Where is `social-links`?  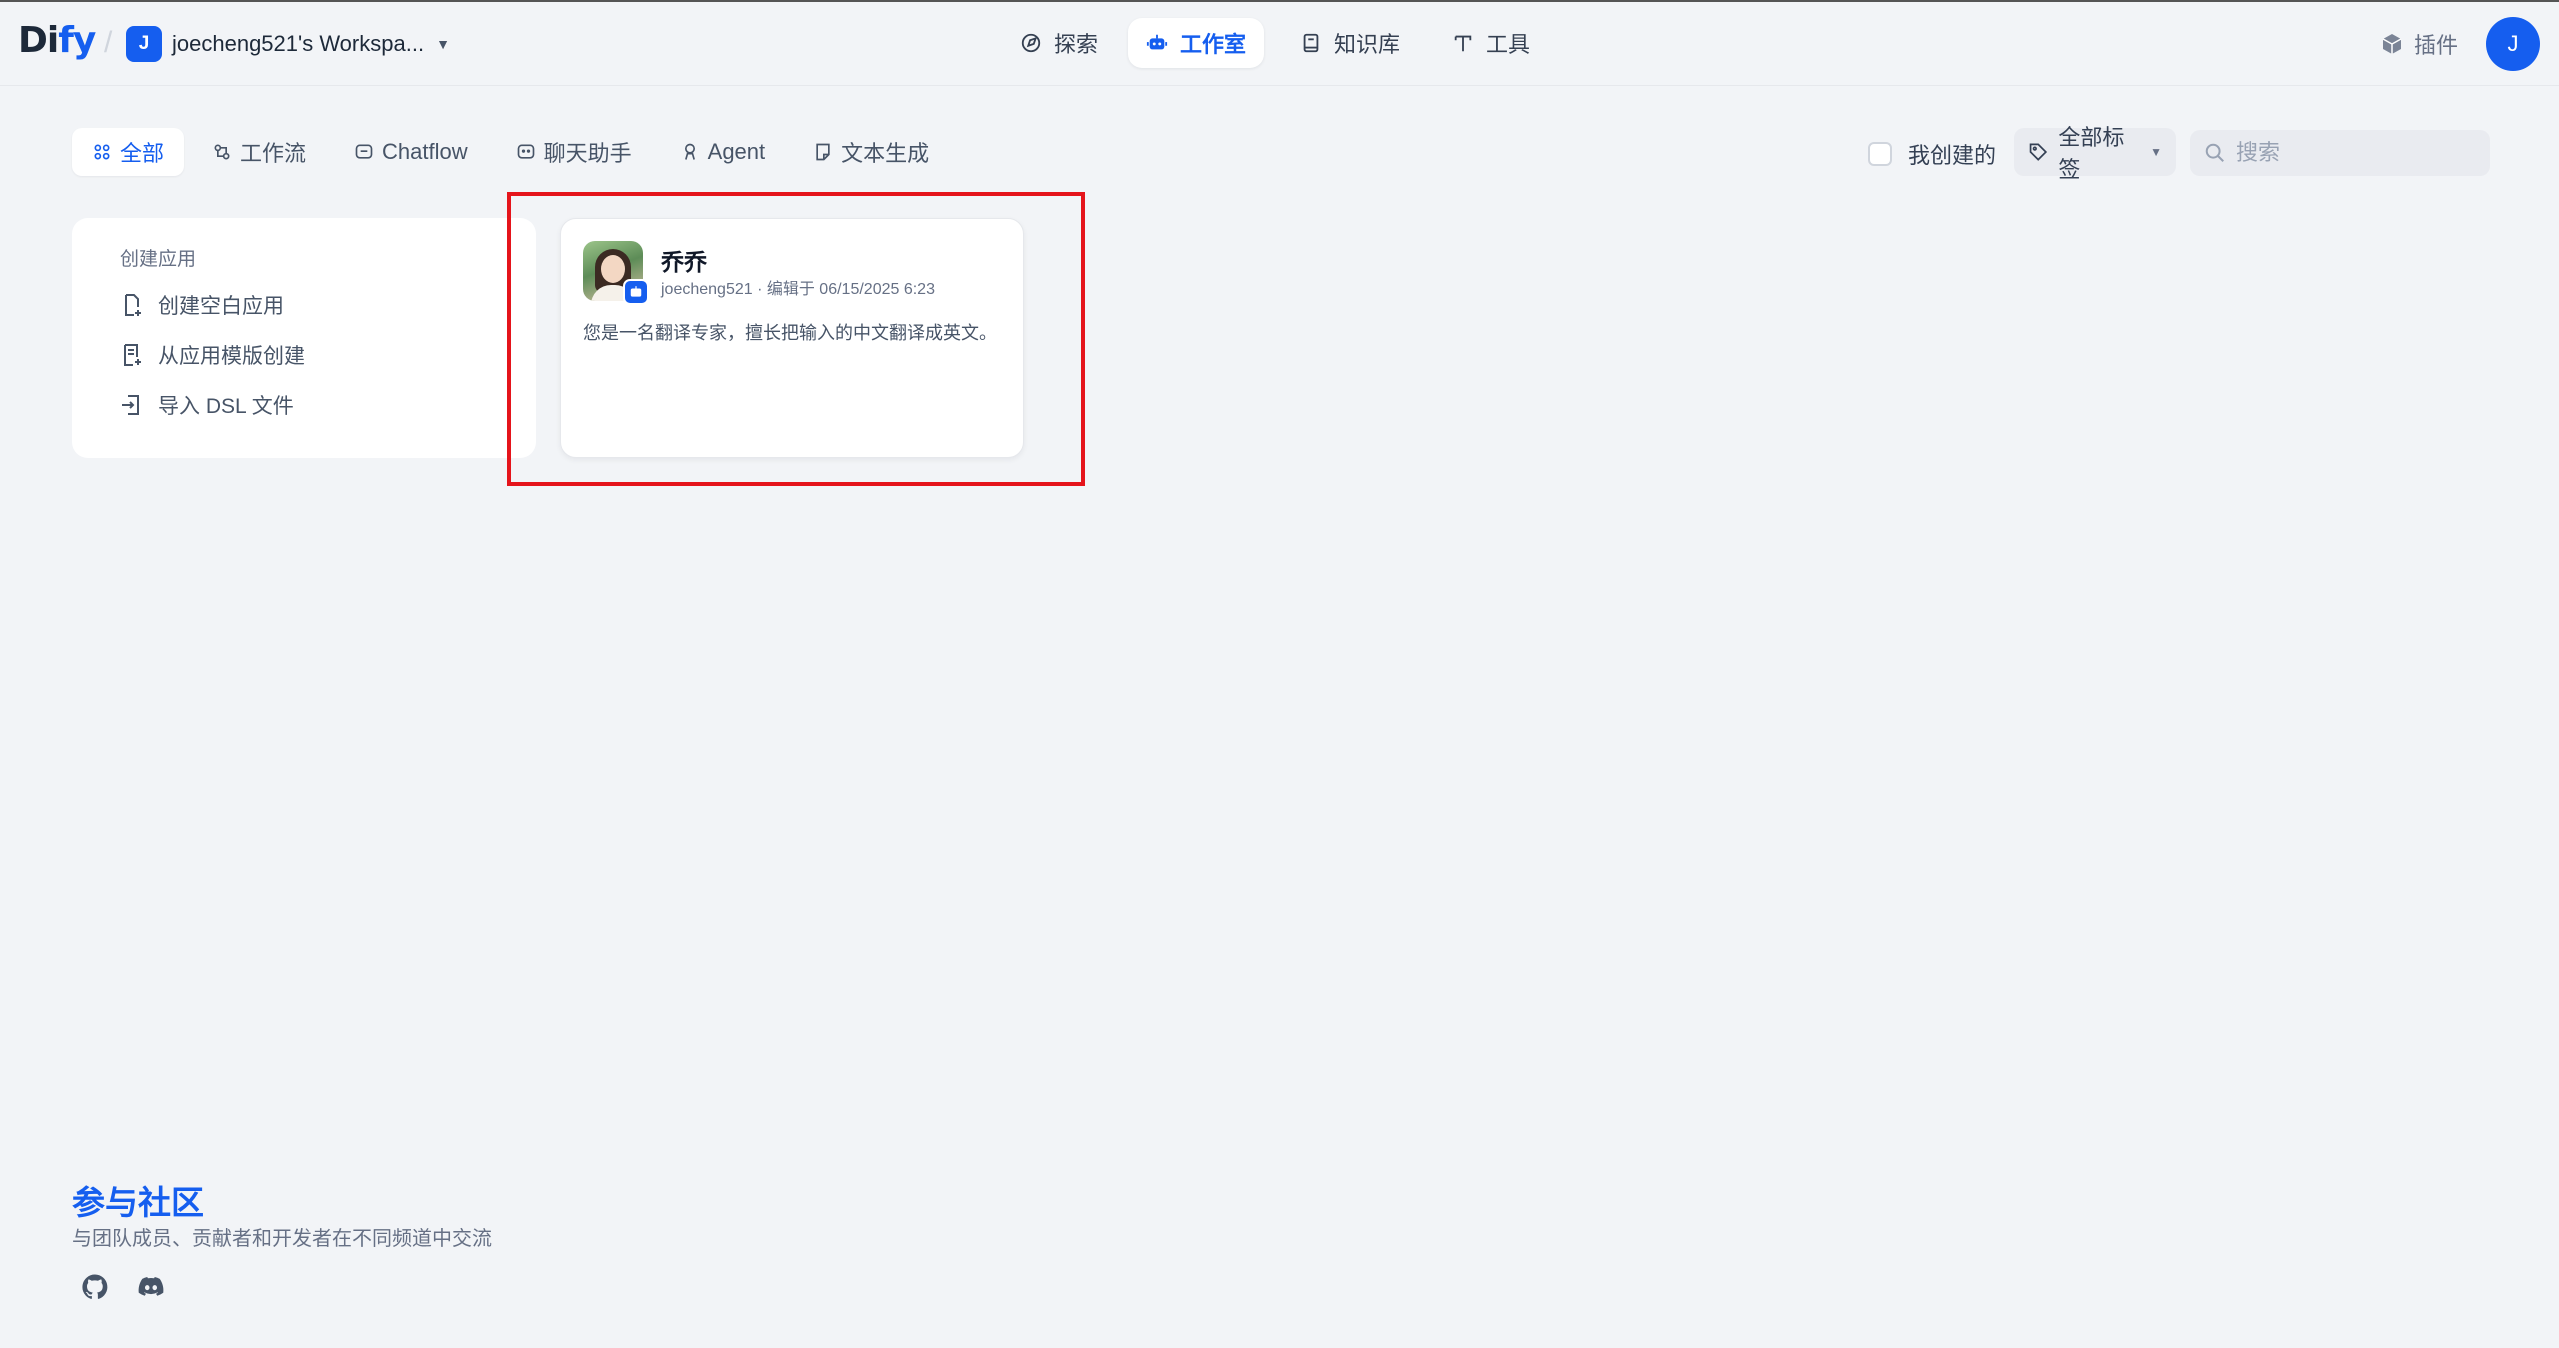
social-links is located at coordinates (123, 1287).